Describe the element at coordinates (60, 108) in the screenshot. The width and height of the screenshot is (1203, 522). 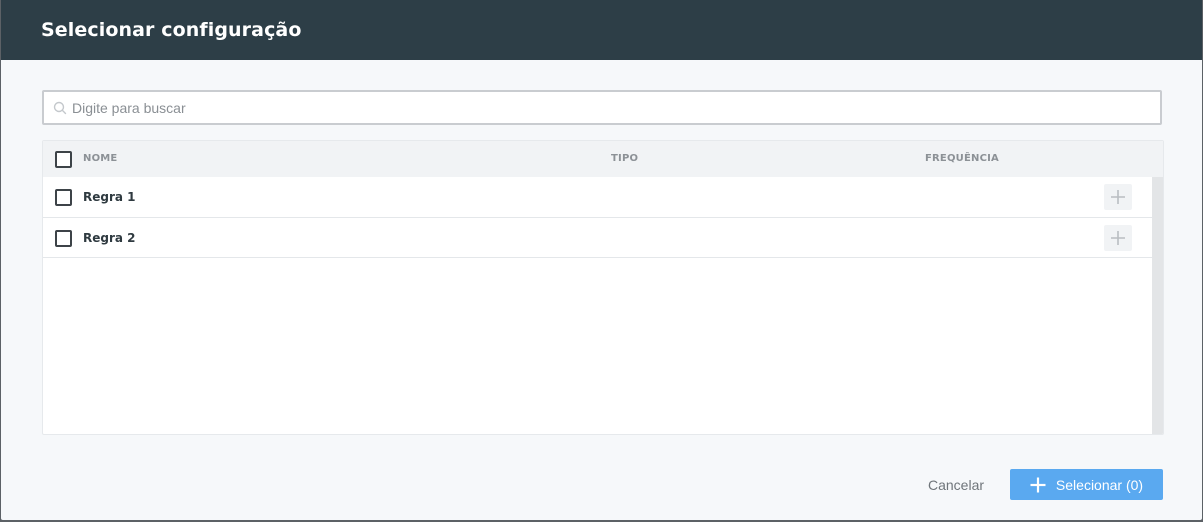
I see `search-icon` at that location.